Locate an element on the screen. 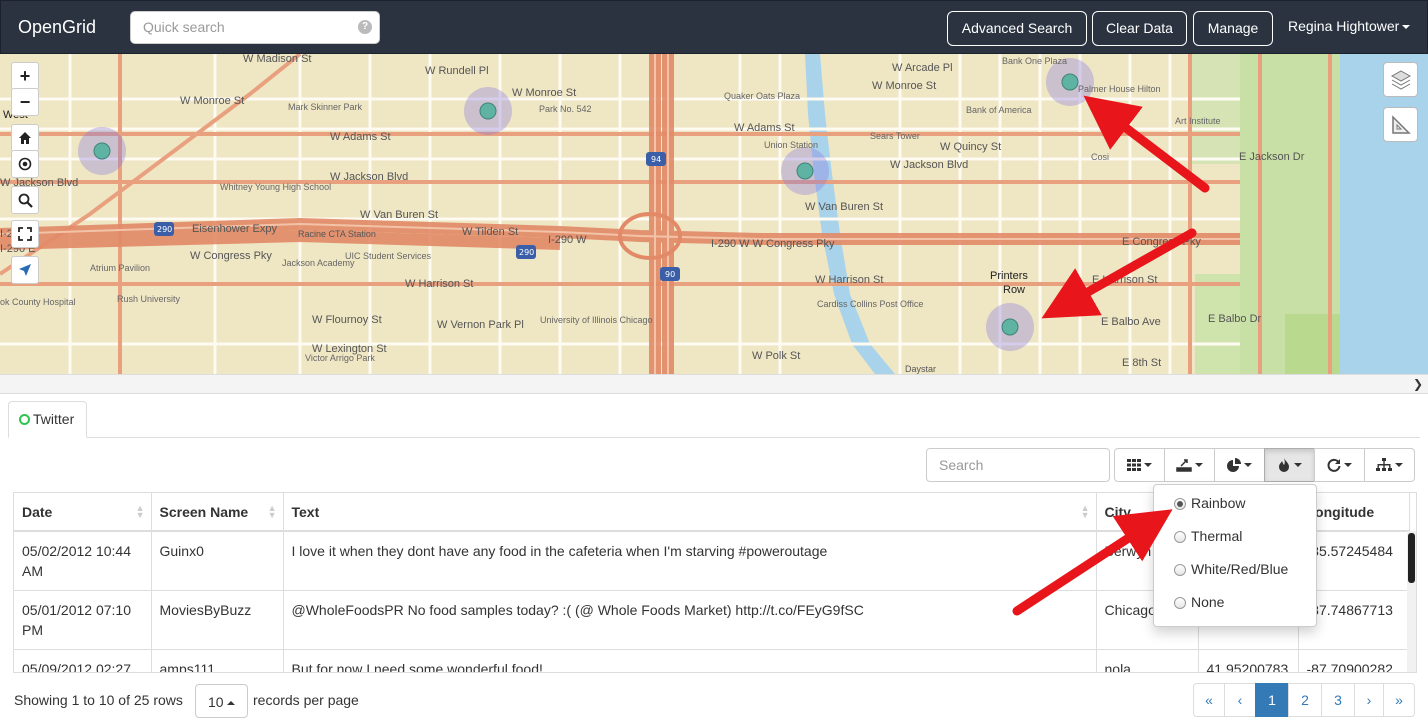  zoom-box-icon is located at coordinates (25, 200).